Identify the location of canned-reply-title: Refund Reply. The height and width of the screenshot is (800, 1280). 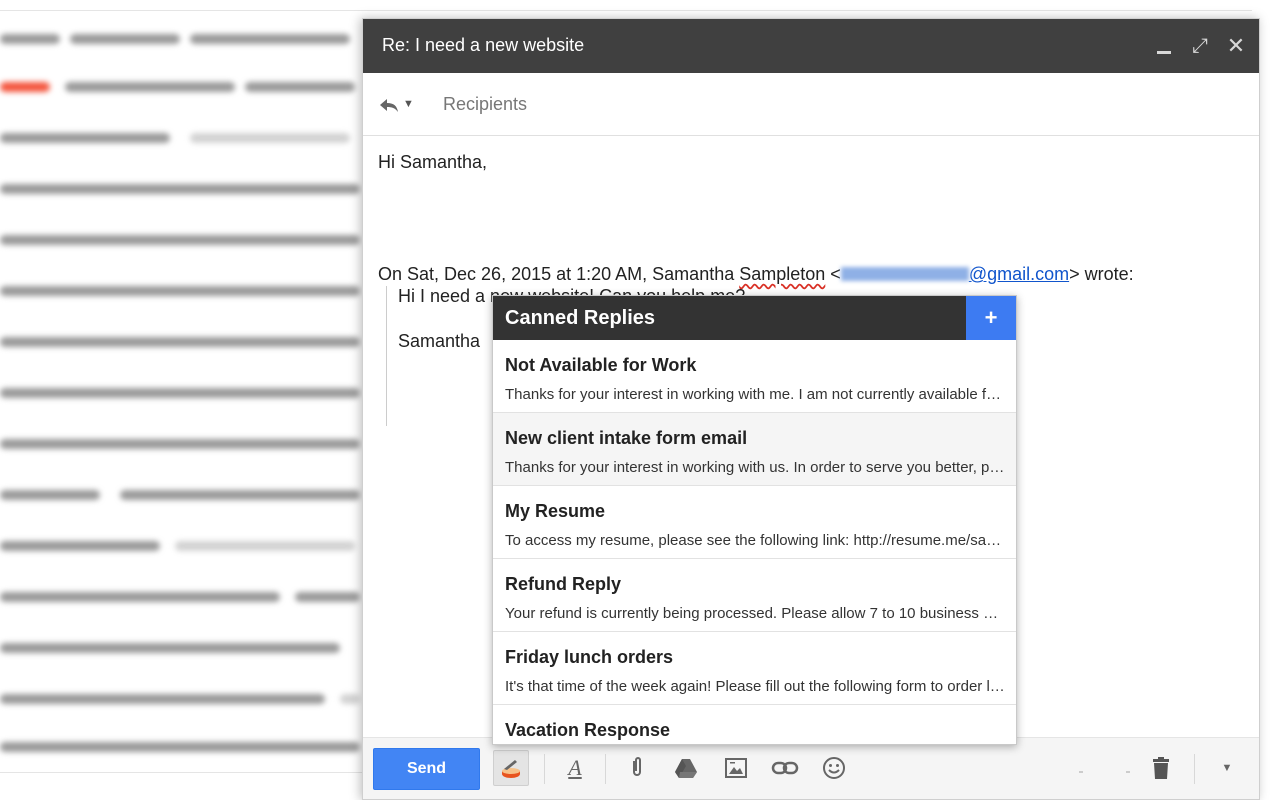
(563, 584).